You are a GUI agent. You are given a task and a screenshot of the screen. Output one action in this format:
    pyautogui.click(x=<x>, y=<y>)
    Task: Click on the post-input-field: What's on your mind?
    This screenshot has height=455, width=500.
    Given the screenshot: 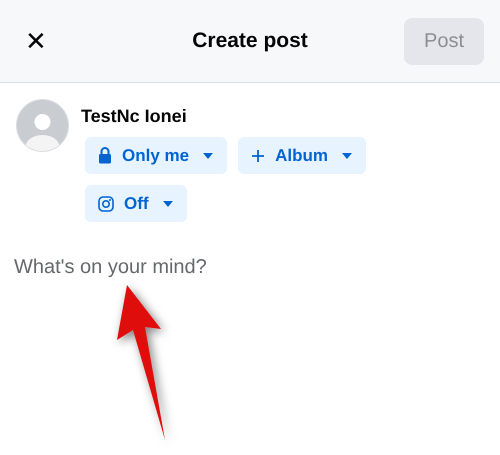 What is the action you would take?
    pyautogui.click(x=244, y=286)
    